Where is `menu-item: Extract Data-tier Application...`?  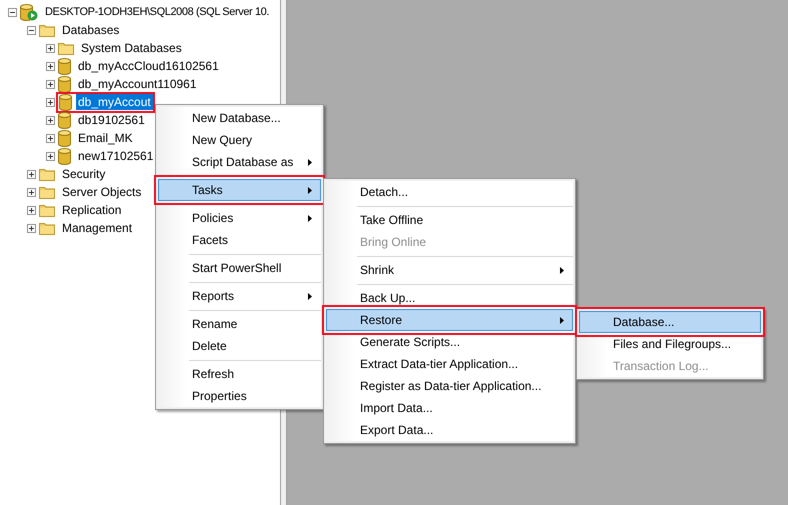 menu-item: Extract Data-tier Application... is located at coordinates (449, 364).